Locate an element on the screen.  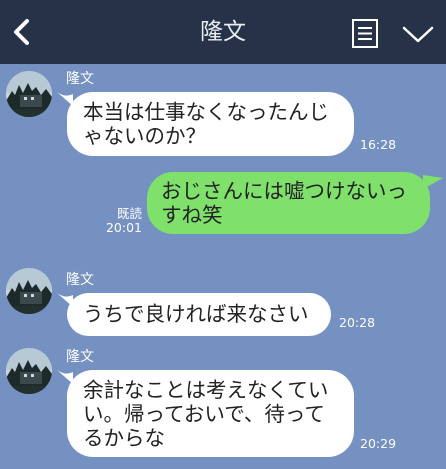
message-text: うちで良ければ来なさい is located at coordinates (196, 314).